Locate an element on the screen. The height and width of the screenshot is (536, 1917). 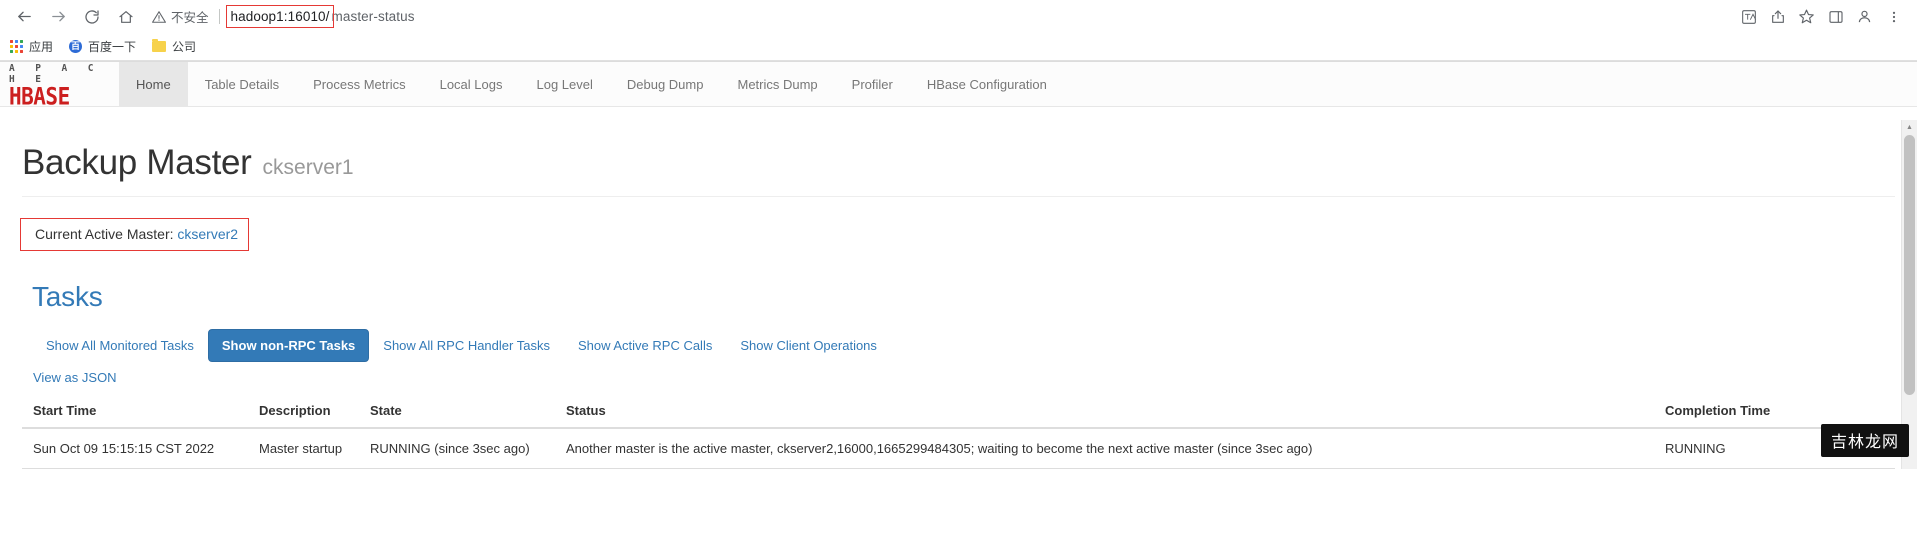
security-chip: 不安全 is located at coordinates (180, 16).